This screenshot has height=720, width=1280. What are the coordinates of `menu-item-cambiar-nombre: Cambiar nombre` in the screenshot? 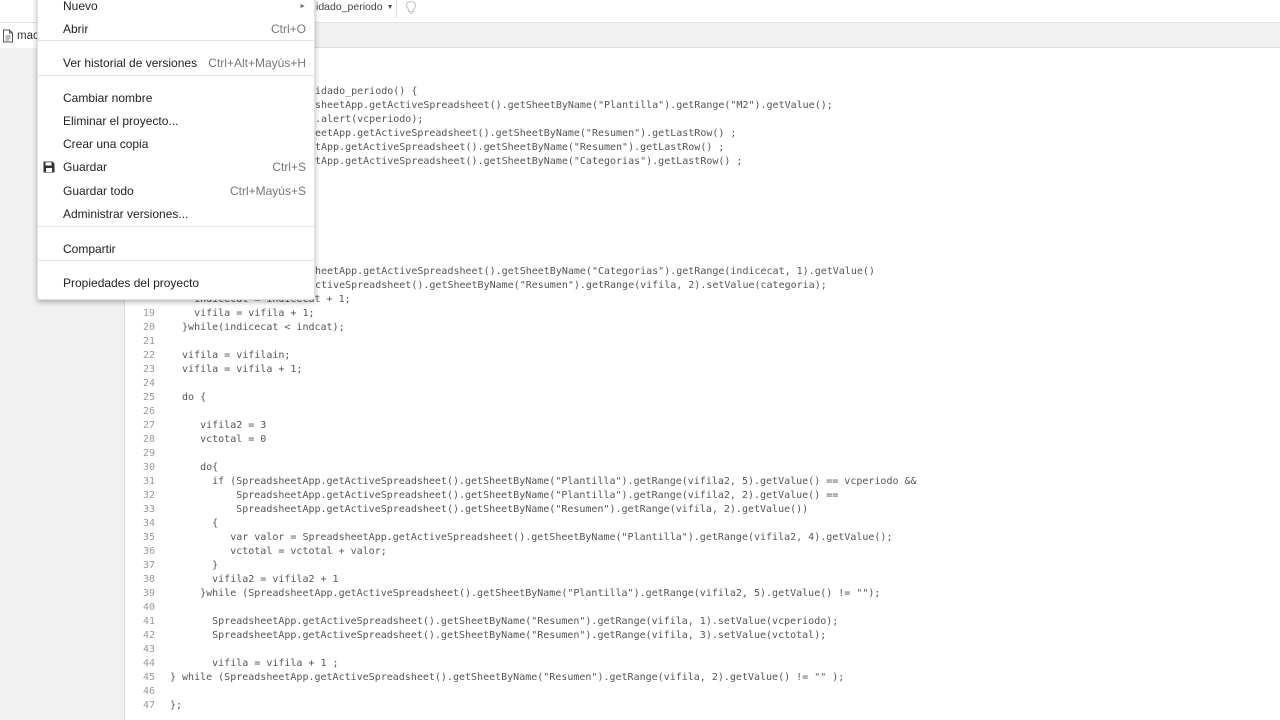 It's located at (176, 98).